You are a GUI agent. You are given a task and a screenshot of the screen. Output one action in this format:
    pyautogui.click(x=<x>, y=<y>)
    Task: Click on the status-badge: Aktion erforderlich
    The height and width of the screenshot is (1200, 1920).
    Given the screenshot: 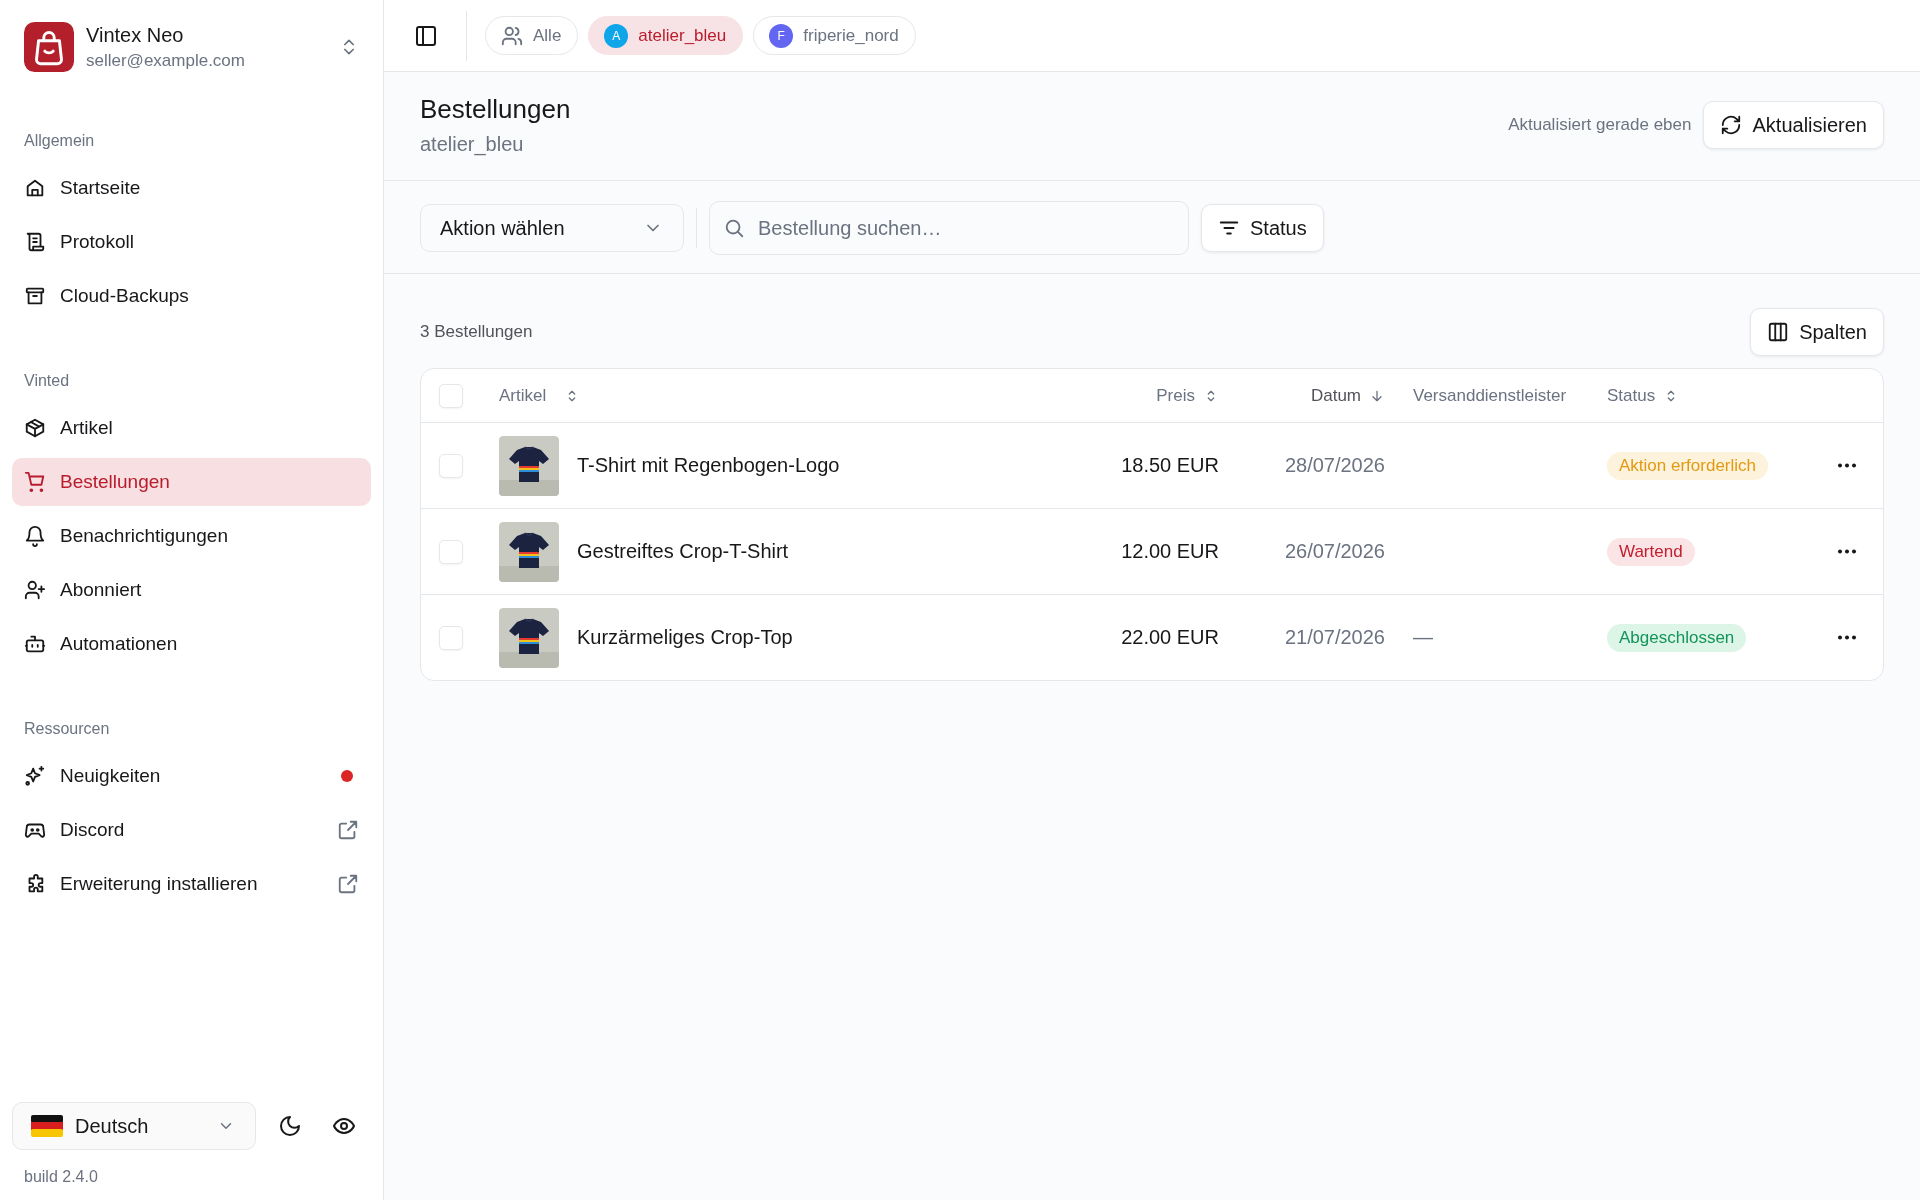 What is the action you would take?
    pyautogui.click(x=1687, y=465)
    